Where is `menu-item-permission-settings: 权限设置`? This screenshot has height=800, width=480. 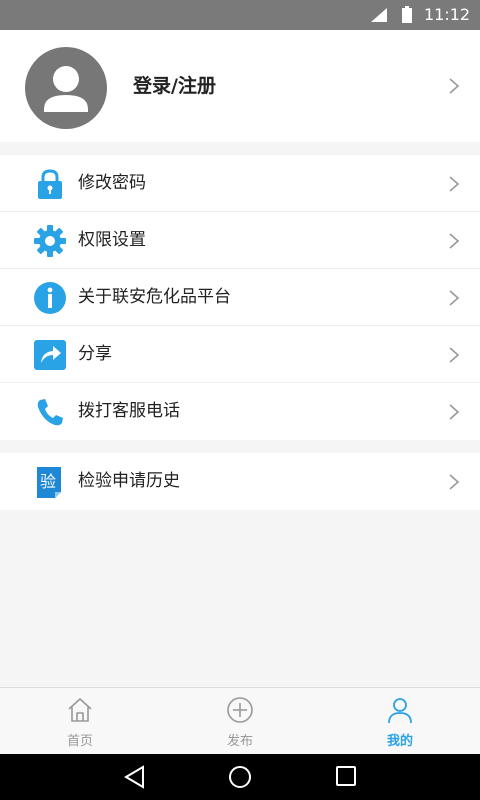 menu-item-permission-settings: 权限设置 is located at coordinates (240, 240).